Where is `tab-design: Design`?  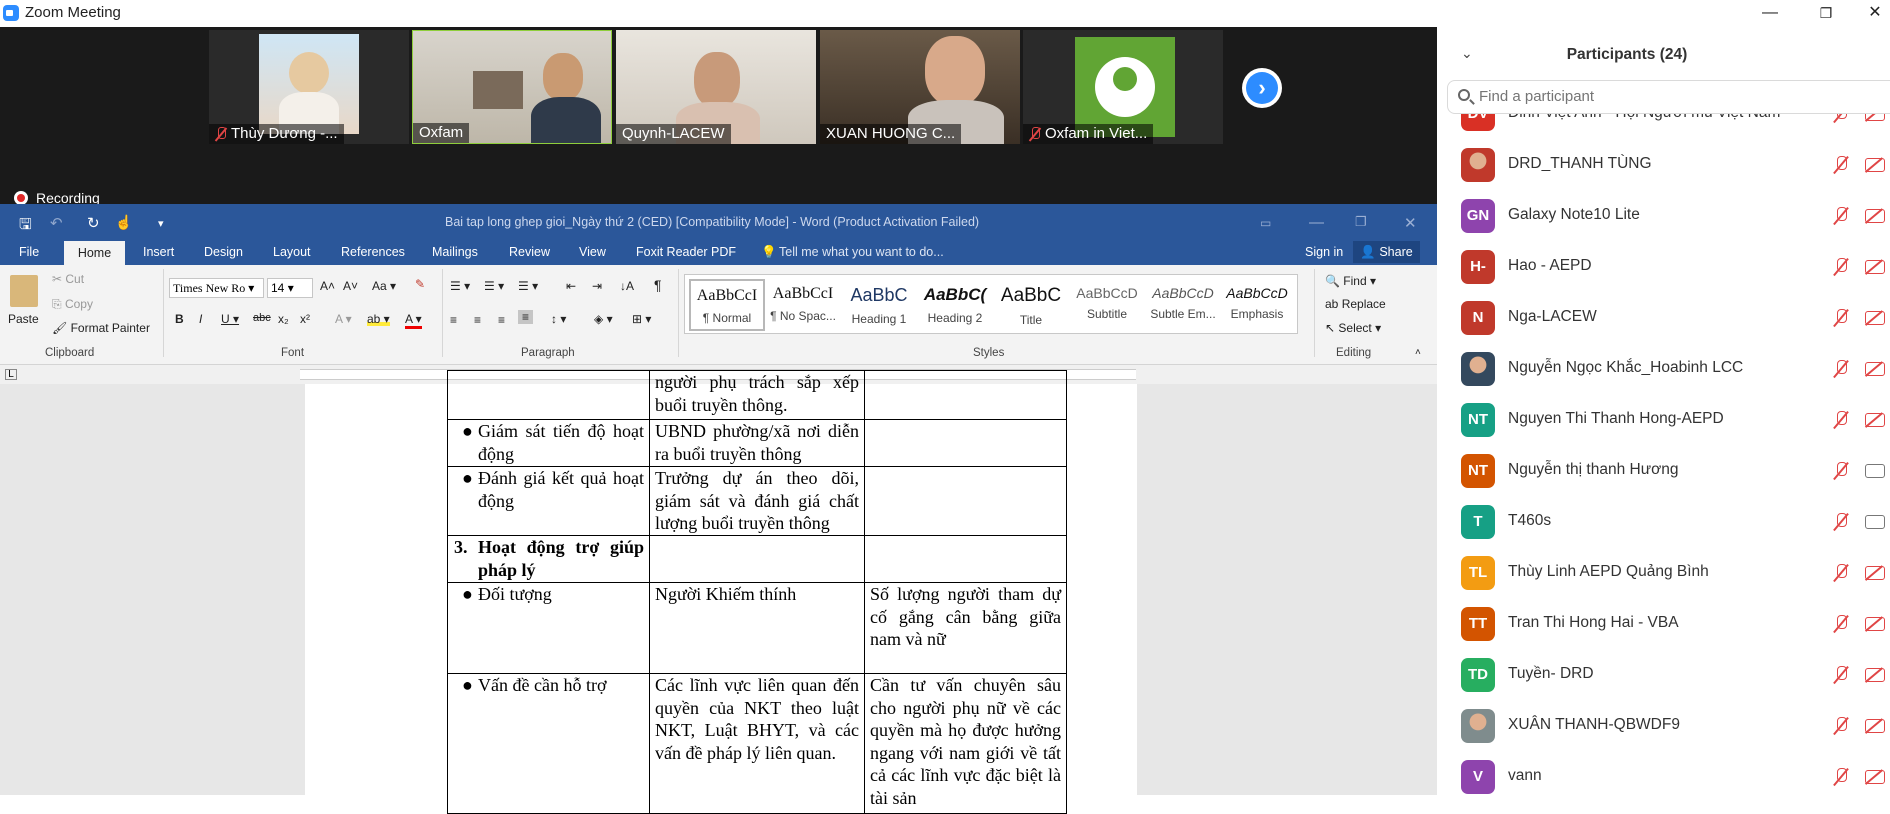
tab-design: Design is located at coordinates (223, 252).